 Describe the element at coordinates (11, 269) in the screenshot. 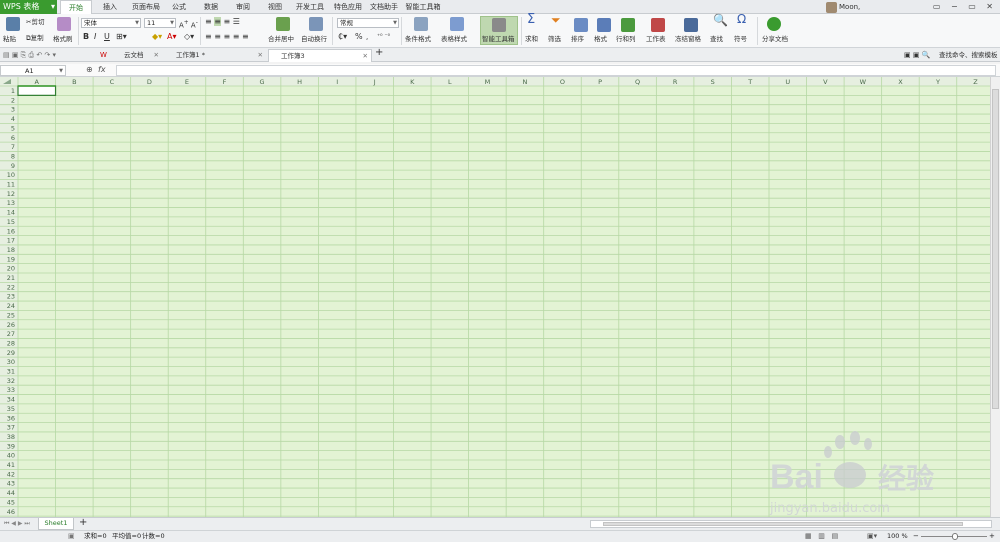

I see `row-header: 20` at that location.